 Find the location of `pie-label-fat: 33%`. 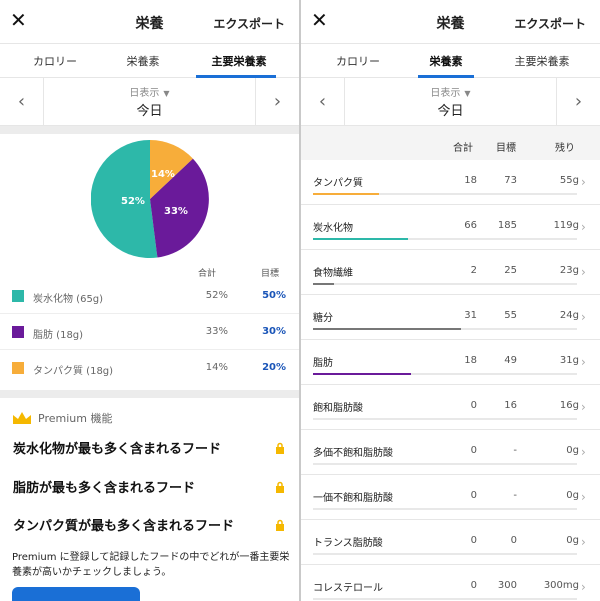

pie-label-fat: 33% is located at coordinates (176, 211).